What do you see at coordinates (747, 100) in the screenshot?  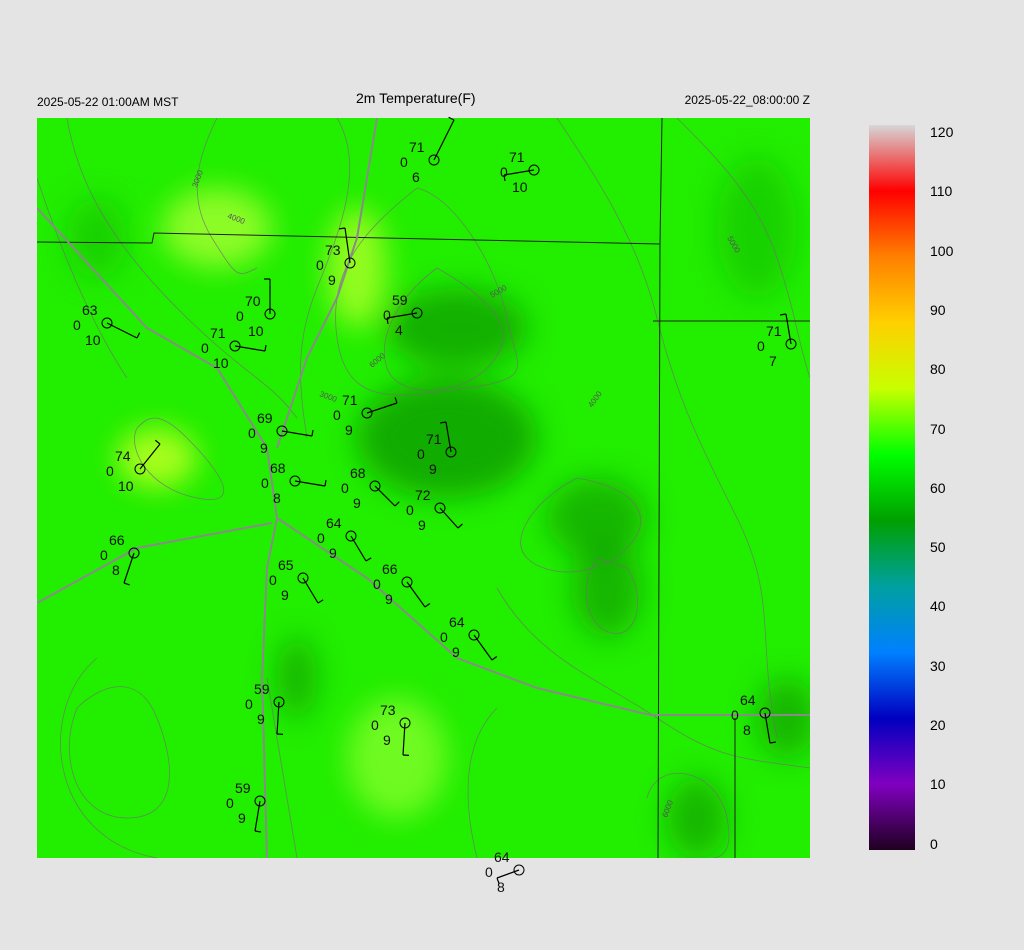 I see `valid-time-utc: 2025-05-22_08:00:00 Z` at bounding box center [747, 100].